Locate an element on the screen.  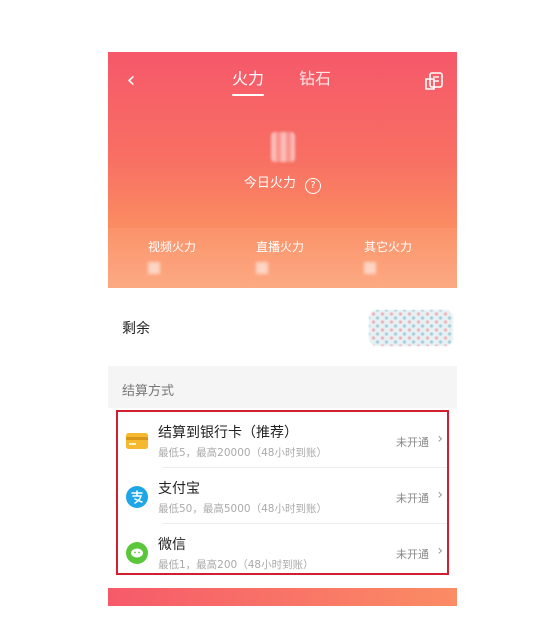
method-title: 结算到银行卡（推荐） is located at coordinates (228, 433).